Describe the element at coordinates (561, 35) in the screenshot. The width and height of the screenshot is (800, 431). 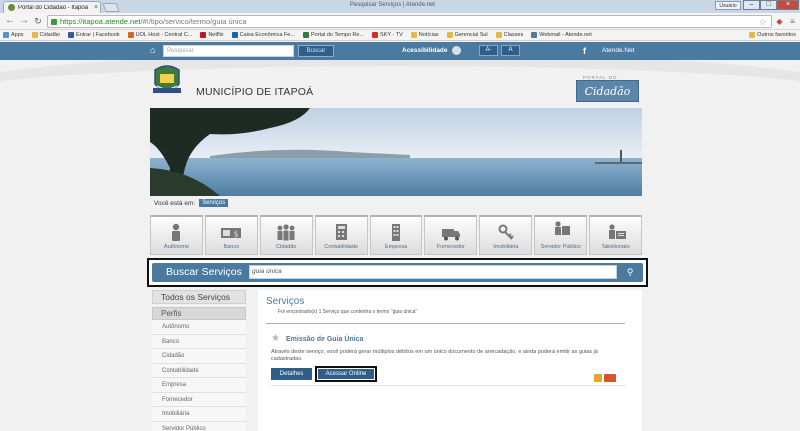
I see `bookmark-item: Webmail - Atende.net` at that location.